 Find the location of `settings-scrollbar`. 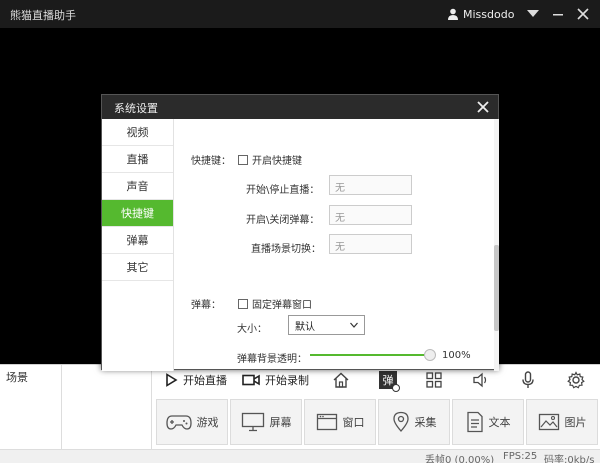

settings-scrollbar is located at coordinates (496, 245).